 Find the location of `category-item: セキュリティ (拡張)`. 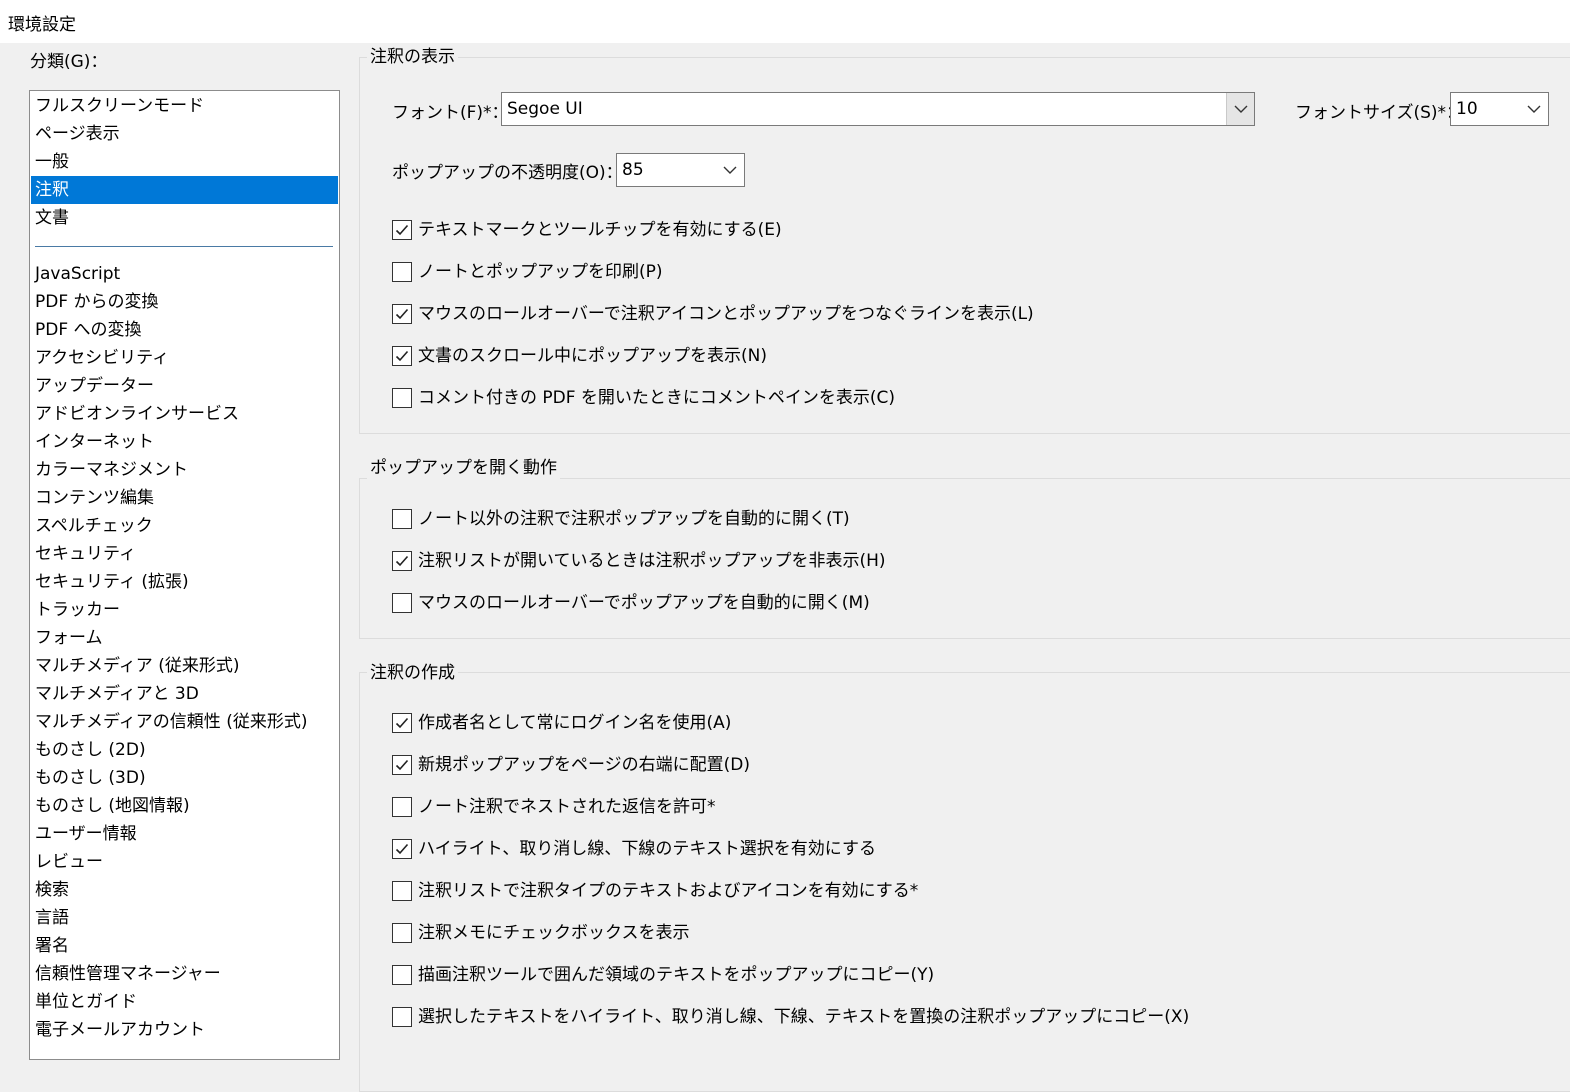

category-item: セキュリティ (拡張) is located at coordinates (184, 582).